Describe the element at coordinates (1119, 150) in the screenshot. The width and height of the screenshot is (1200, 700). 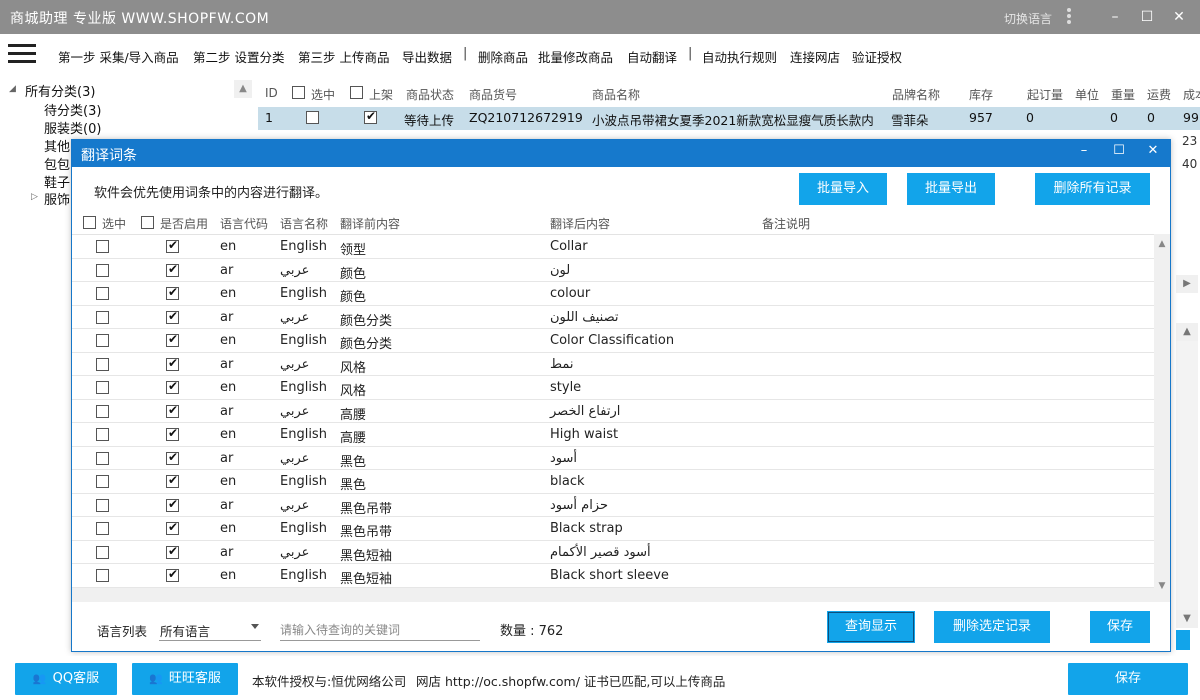
I see `dialog-maximize-button: ☐` at that location.